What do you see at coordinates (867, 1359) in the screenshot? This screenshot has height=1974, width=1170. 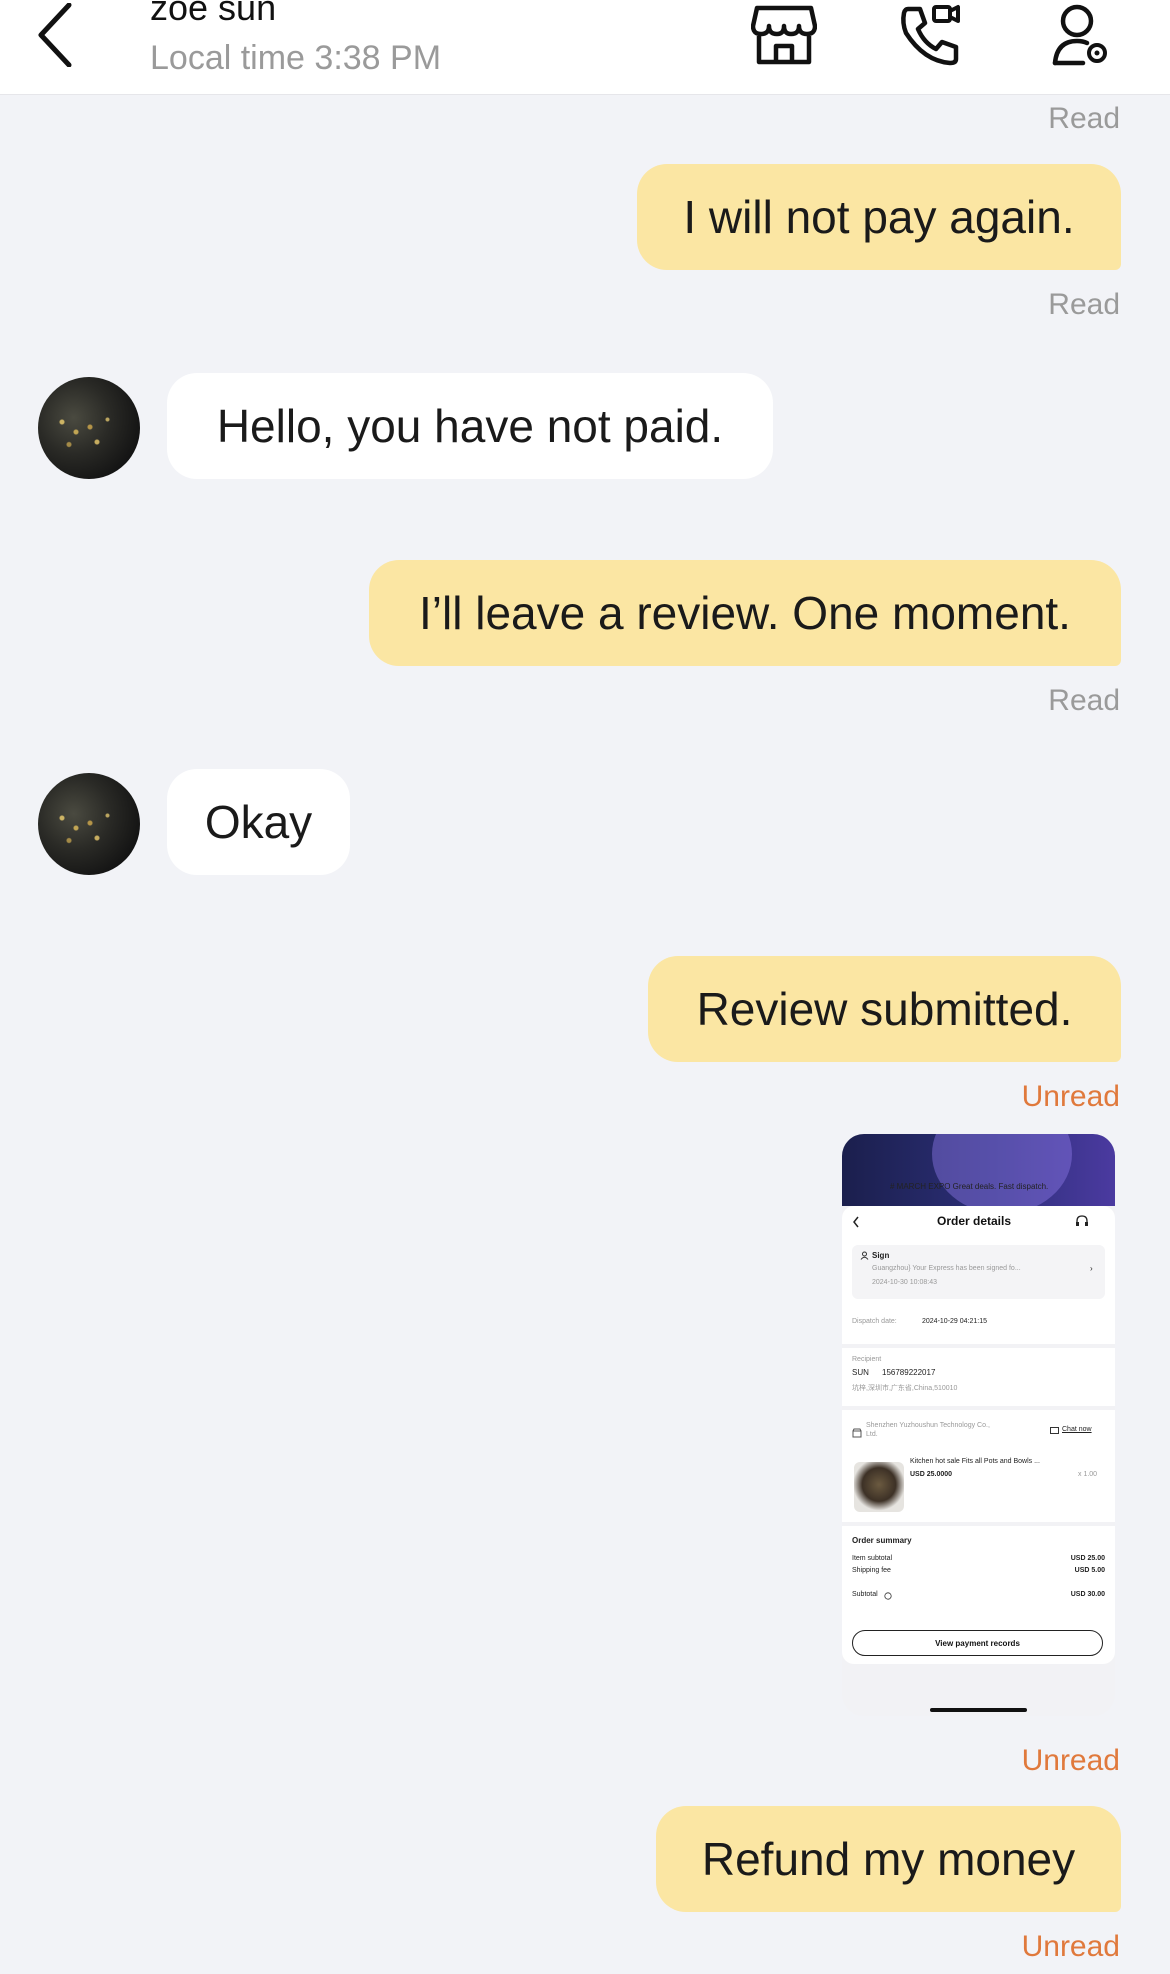 I see `screenshot-recipient-label: Recipient` at bounding box center [867, 1359].